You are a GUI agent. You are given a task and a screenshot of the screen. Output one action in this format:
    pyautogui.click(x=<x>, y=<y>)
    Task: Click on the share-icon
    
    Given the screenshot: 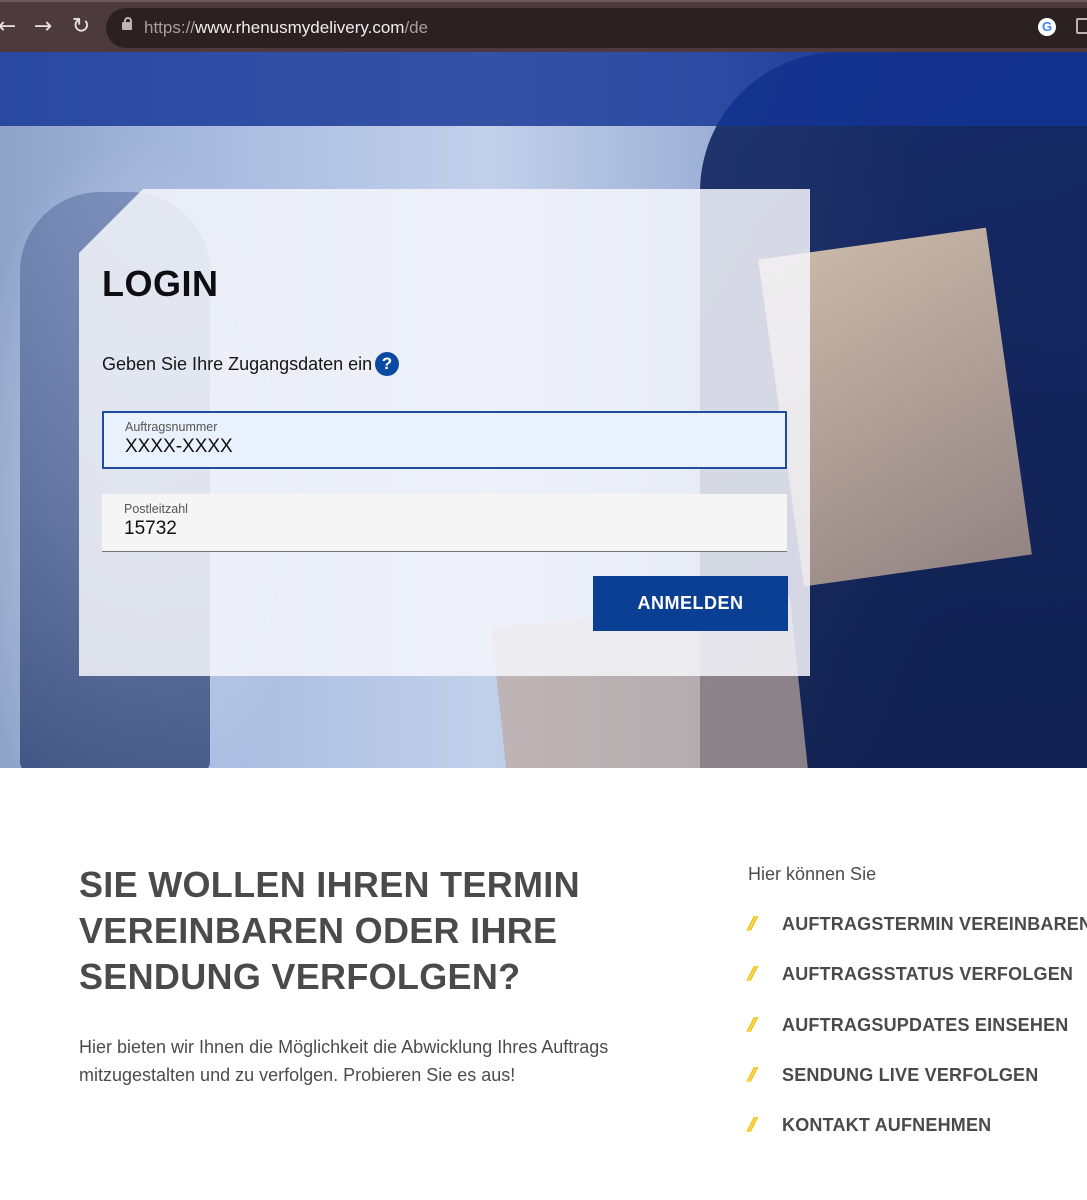 What is the action you would take?
    pyautogui.click(x=1081, y=26)
    